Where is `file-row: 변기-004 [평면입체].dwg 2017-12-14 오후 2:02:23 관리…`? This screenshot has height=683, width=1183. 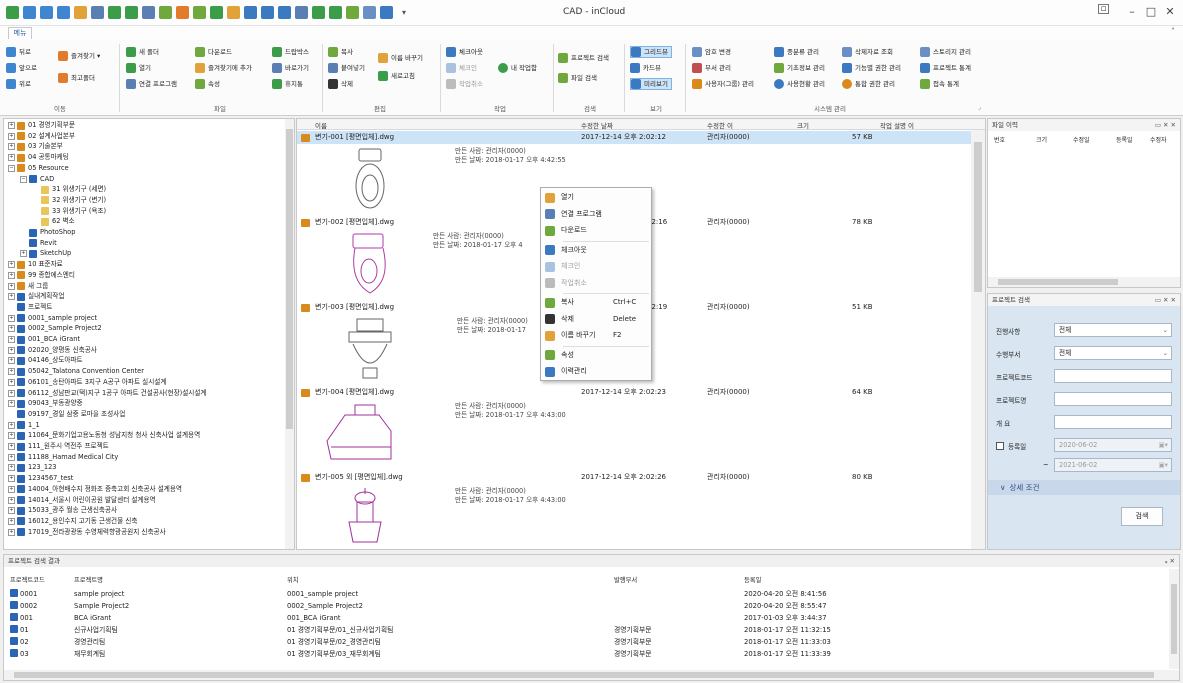 file-row: 변기-004 [평면입체].dwg 2017-12-14 오후 2:02:23 관리… is located at coordinates (635, 392).